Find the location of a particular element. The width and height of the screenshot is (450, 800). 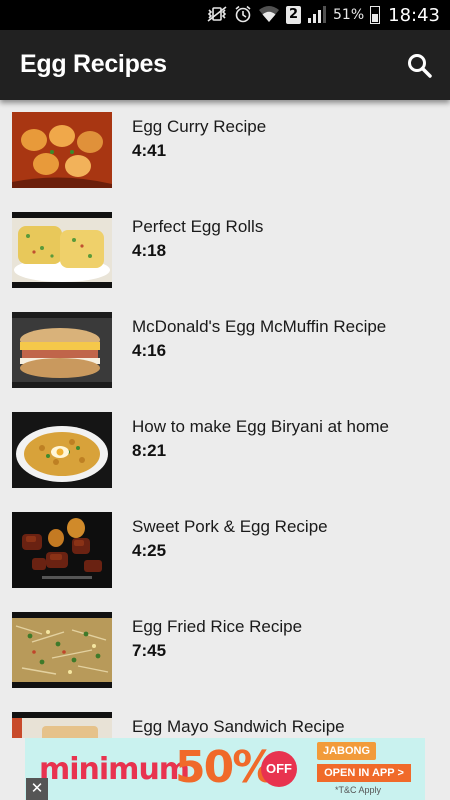

status-icons: 2 51% 18:43 is located at coordinates (323, 15).